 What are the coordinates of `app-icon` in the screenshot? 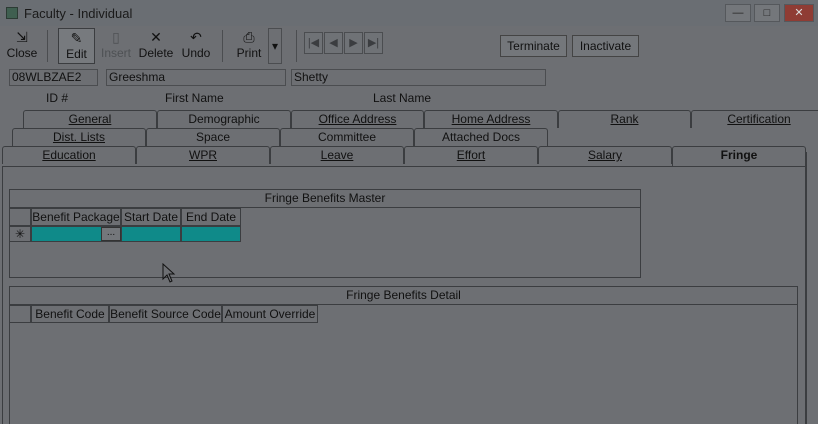 It's located at (12, 13).